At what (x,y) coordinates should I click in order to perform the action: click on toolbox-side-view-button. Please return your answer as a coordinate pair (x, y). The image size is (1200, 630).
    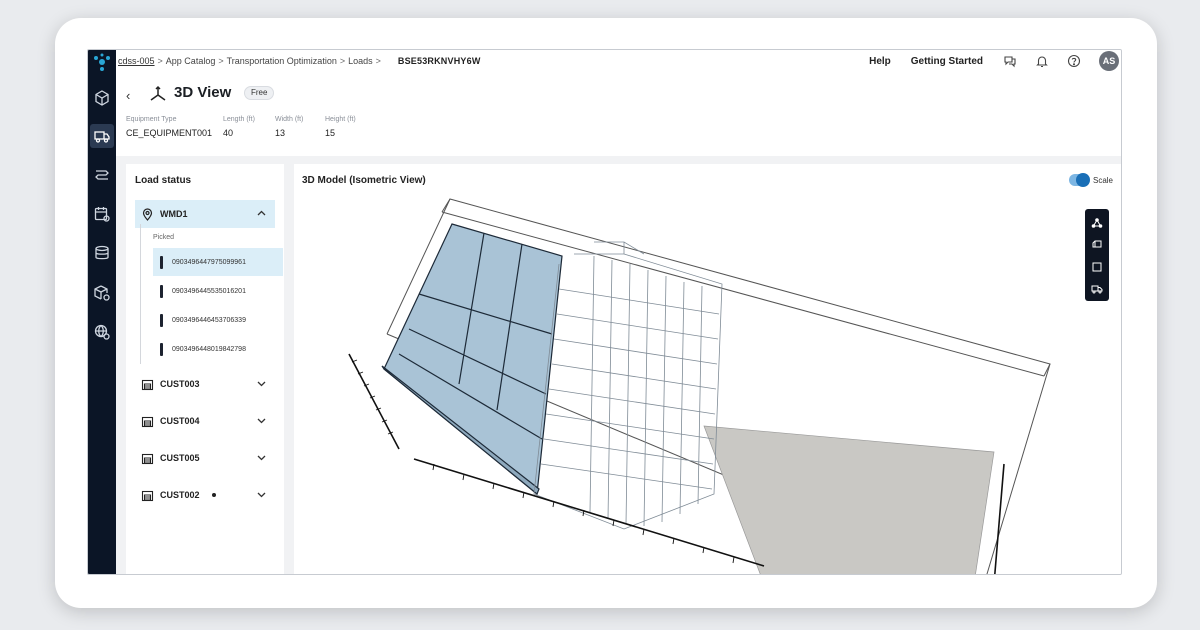
    Looking at the image, I should click on (1097, 245).